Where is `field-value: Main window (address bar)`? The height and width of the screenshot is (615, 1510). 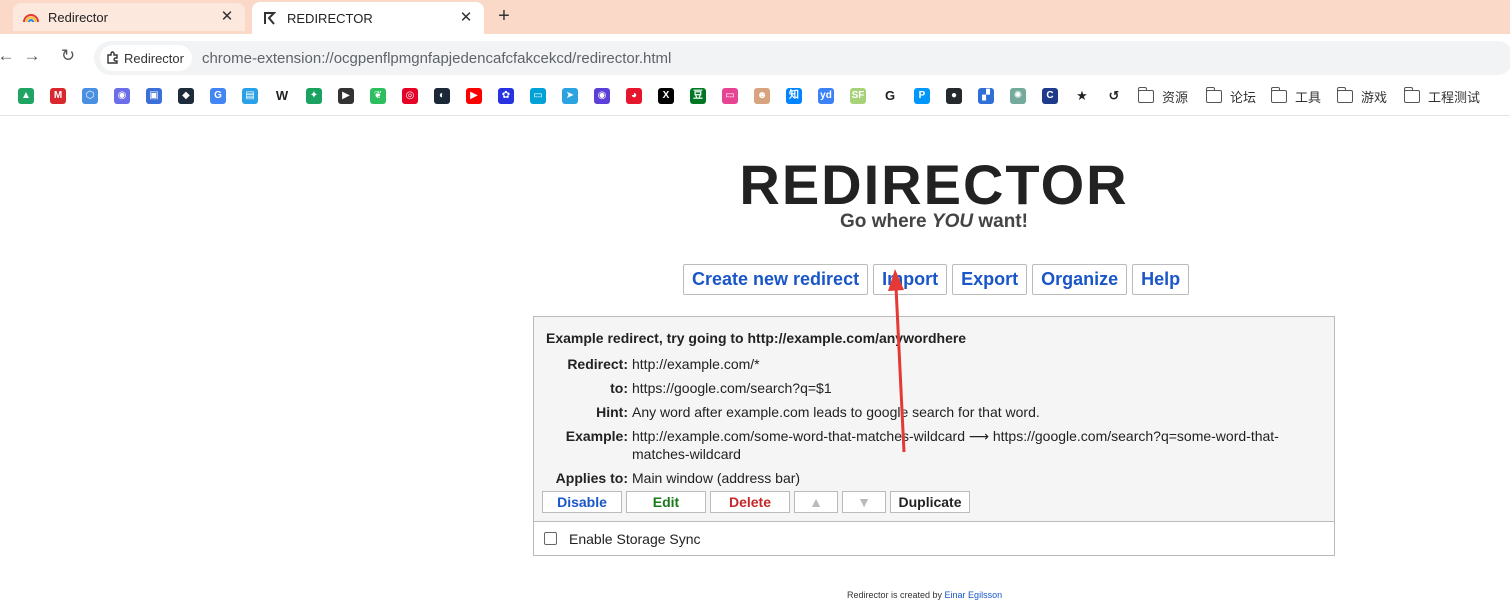 field-value: Main window (address bar) is located at coordinates (716, 478).